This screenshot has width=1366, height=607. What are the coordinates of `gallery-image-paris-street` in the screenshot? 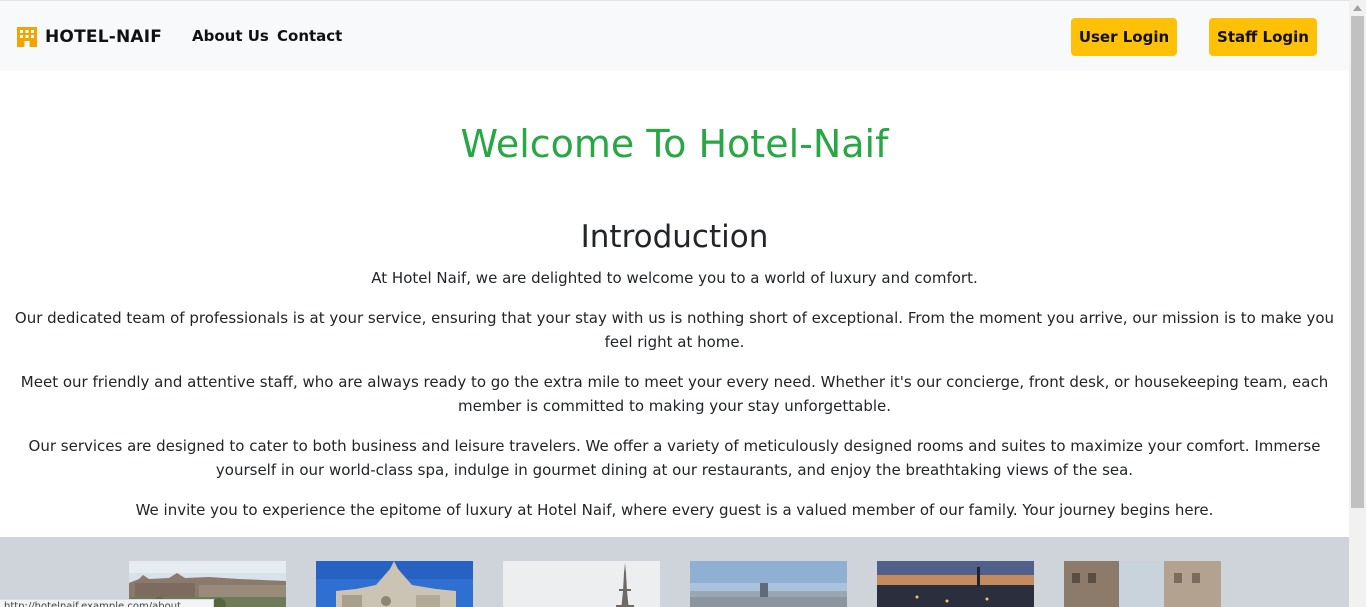 It's located at (1142, 584).